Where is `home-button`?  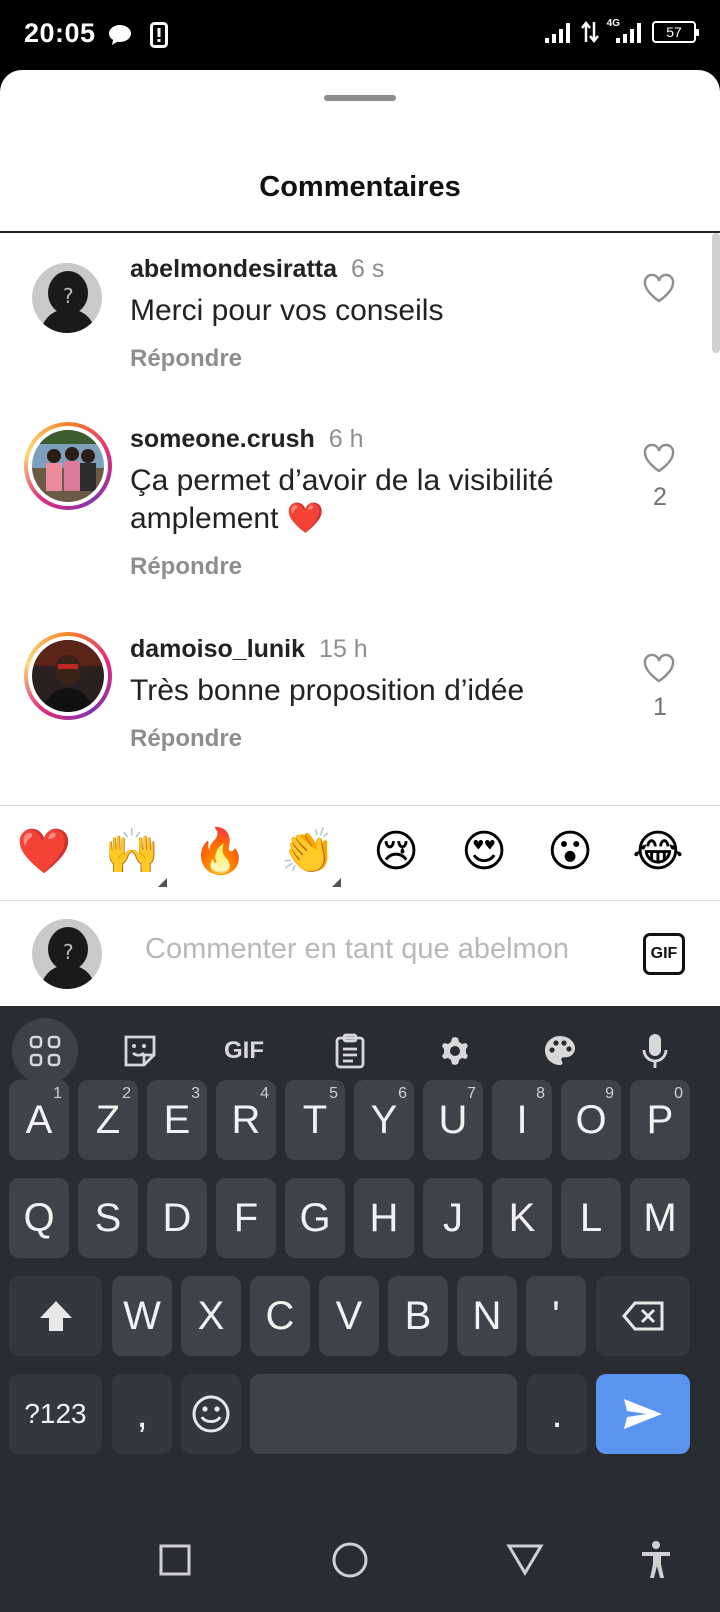 home-button is located at coordinates (350, 1560).